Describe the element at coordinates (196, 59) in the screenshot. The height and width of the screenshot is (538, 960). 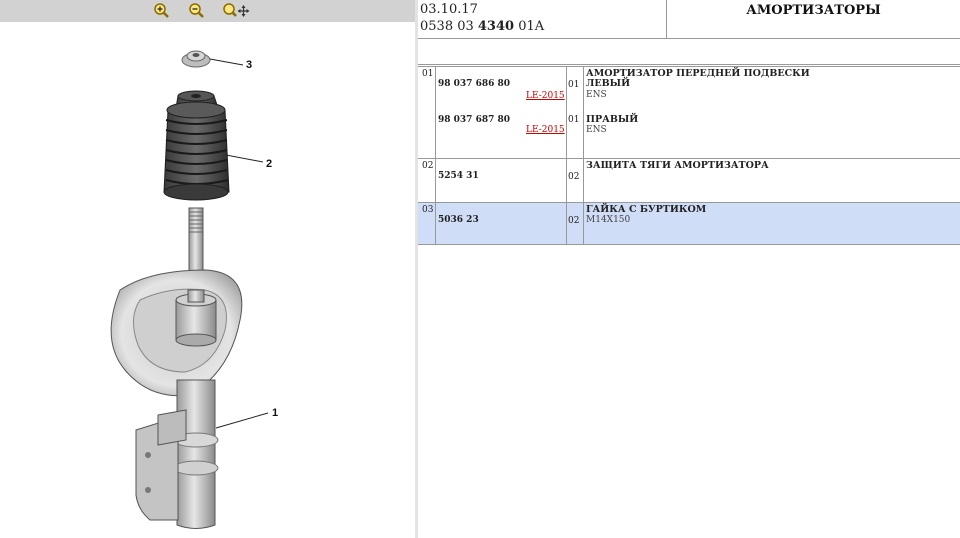
I see `flange-nut` at that location.